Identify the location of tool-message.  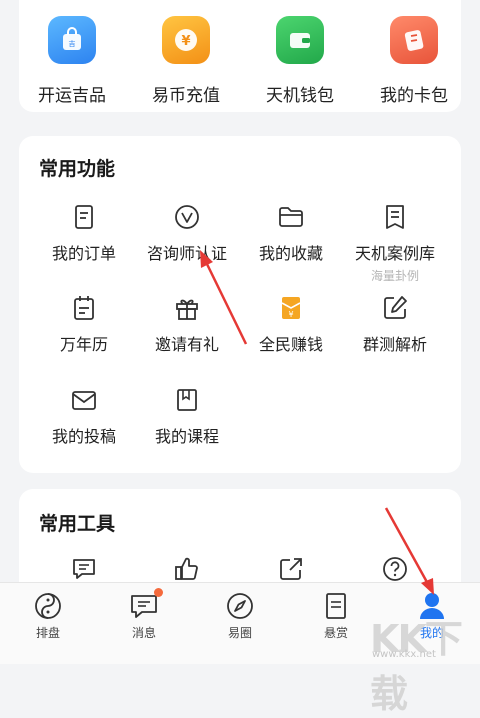
(84, 569).